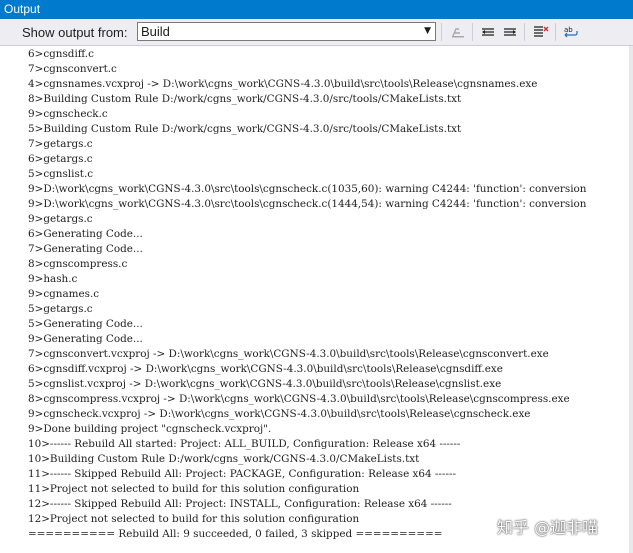 The height and width of the screenshot is (553, 633). What do you see at coordinates (60, 159) in the screenshot?
I see `output-line: 6>getargs.c` at bounding box center [60, 159].